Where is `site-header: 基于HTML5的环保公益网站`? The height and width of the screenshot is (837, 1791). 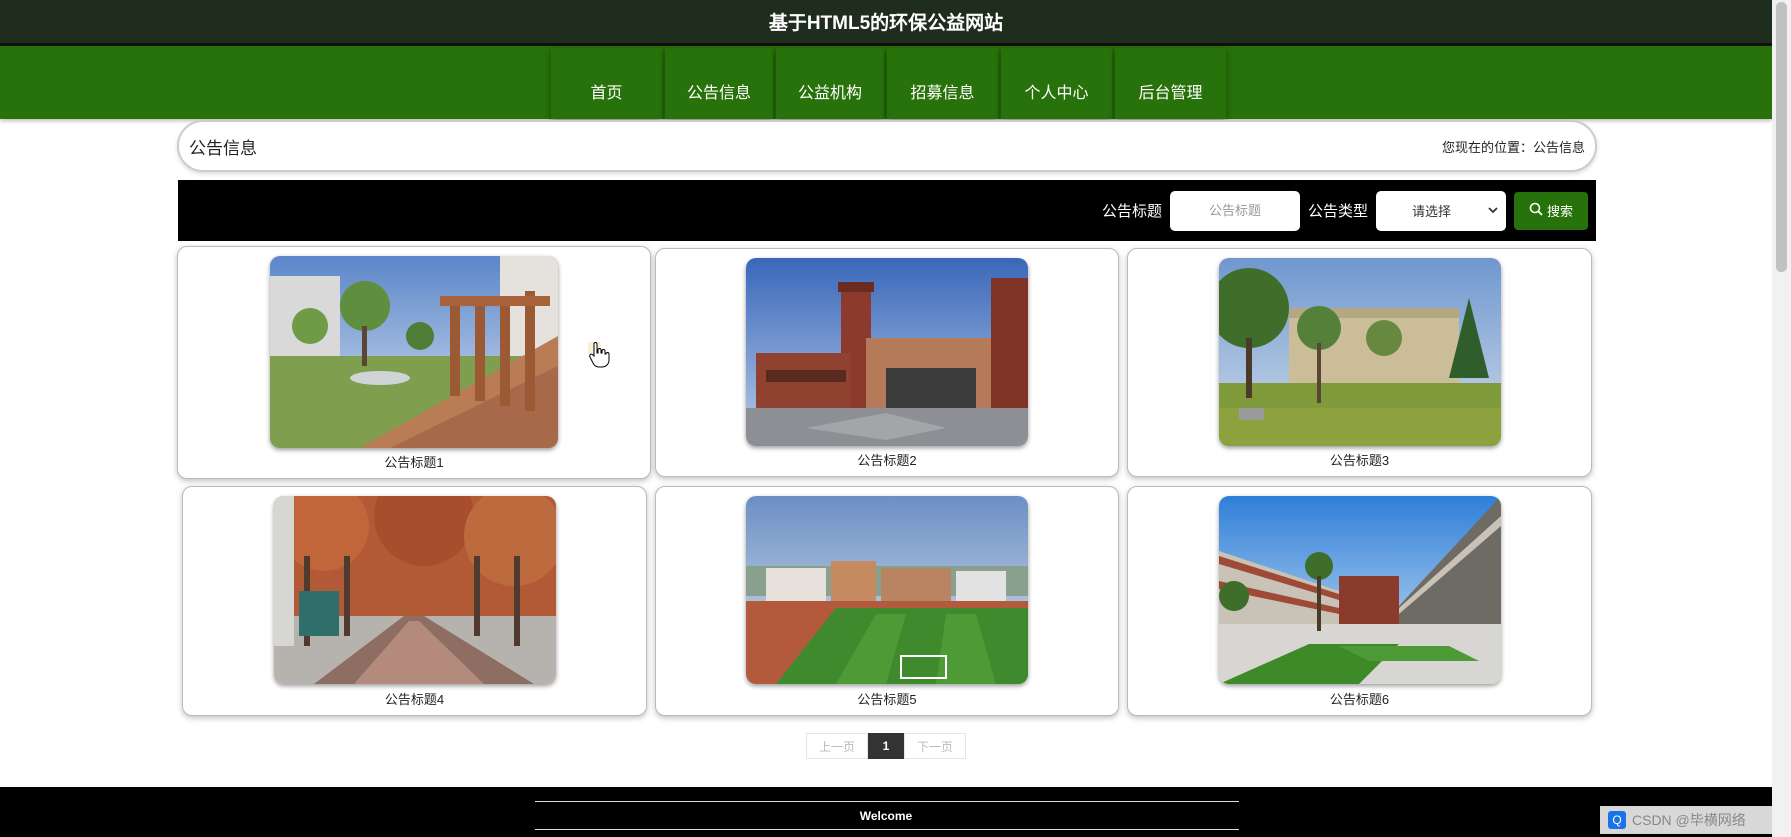 site-header: 基于HTML5的环保公益网站 is located at coordinates (886, 23).